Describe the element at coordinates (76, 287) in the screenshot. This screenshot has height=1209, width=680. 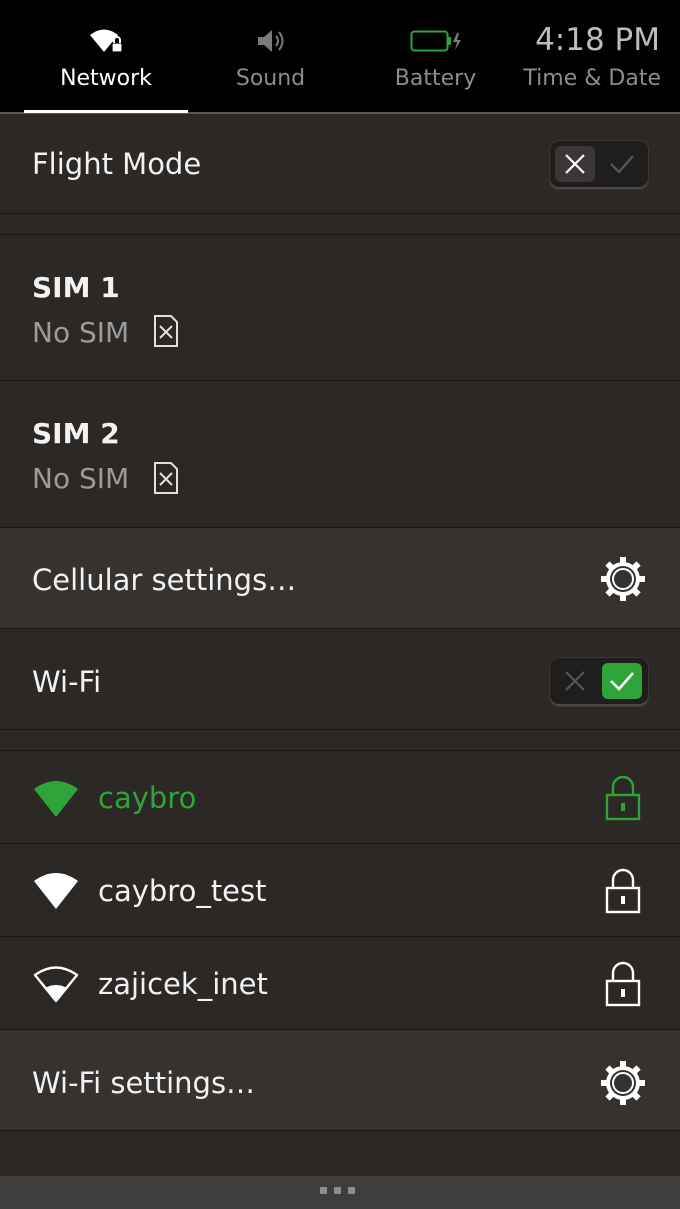
I see `sim1-title: SIM 1` at that location.